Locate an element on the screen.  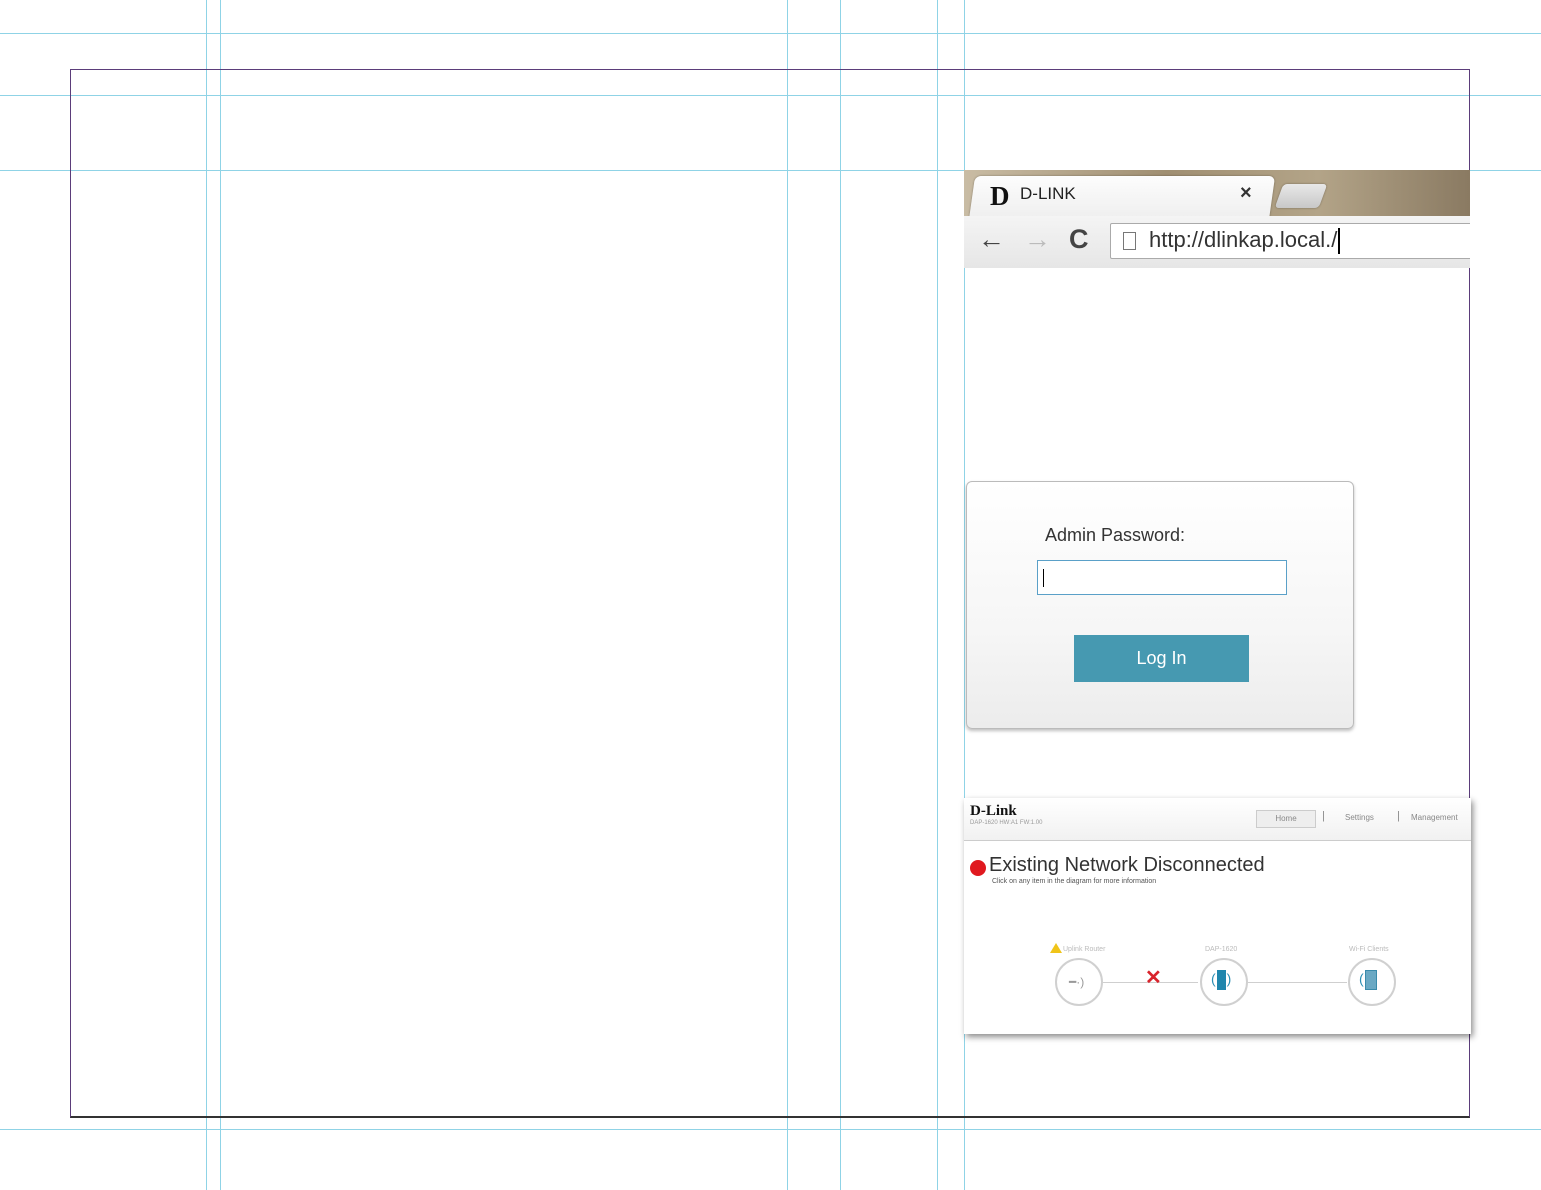
tab-title: D-LINK is located at coordinates (1048, 193).